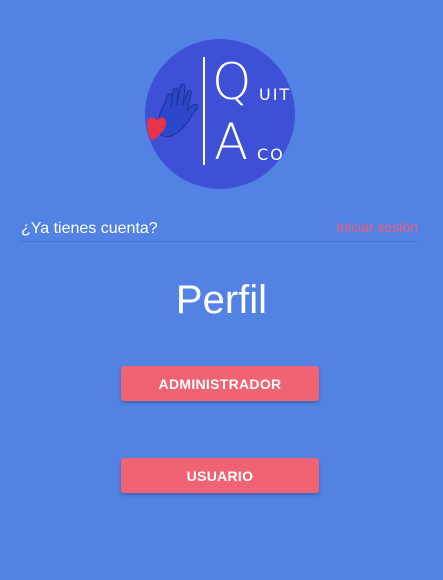  What do you see at coordinates (221, 300) in the screenshot?
I see `page-title: Perfil` at bounding box center [221, 300].